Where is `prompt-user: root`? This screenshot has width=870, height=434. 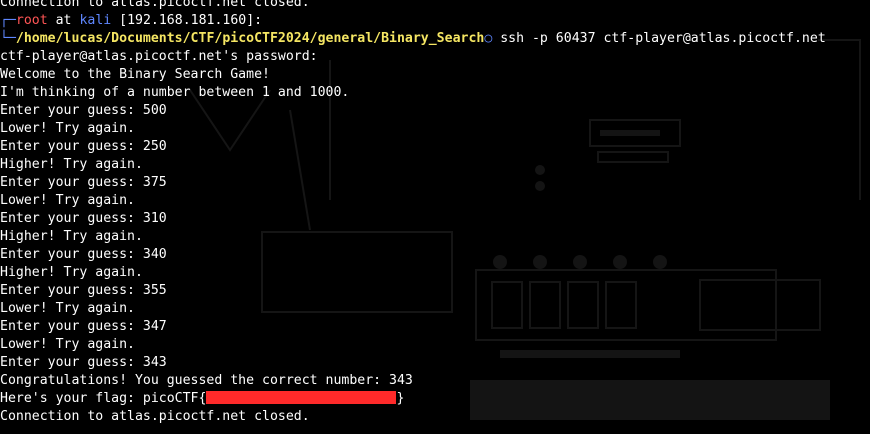 prompt-user: root is located at coordinates (31, 20).